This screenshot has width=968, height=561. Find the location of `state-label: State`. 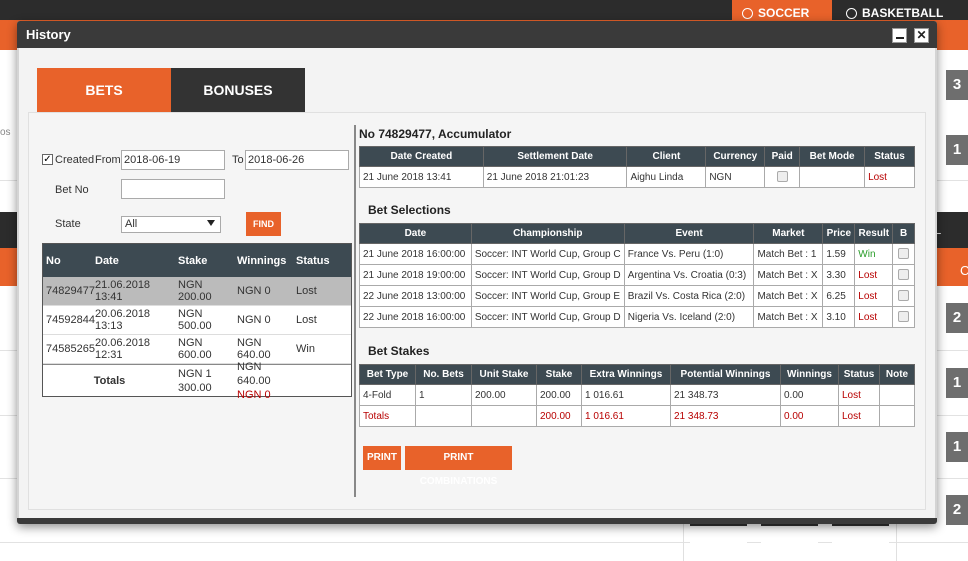

state-label: State is located at coordinates (68, 224).